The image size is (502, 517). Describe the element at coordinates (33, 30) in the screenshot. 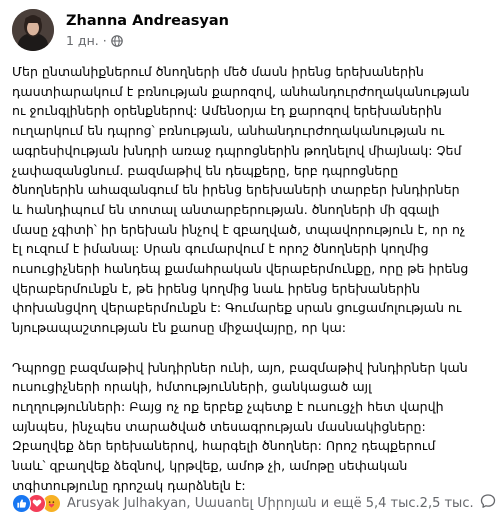

I see `avatar` at that location.